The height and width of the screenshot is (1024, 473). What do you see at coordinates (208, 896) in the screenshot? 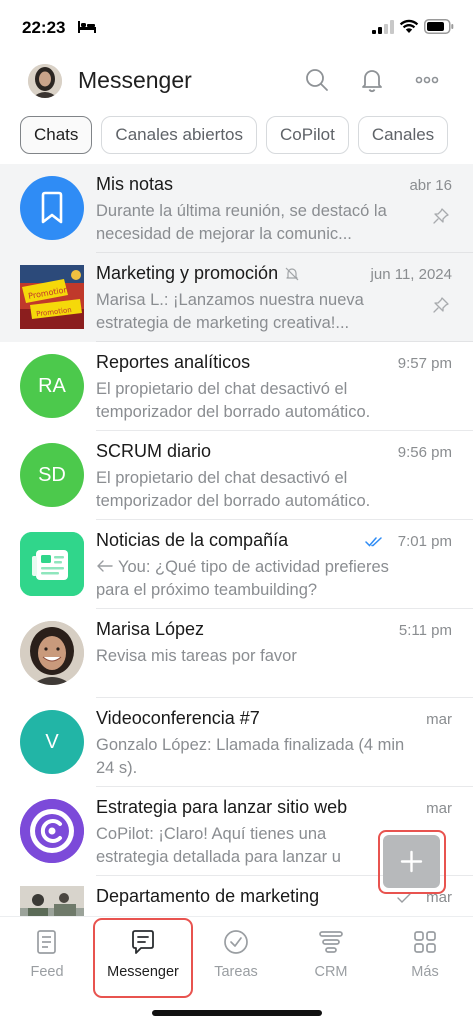
I see `chat-title: Departamento de marketing` at bounding box center [208, 896].